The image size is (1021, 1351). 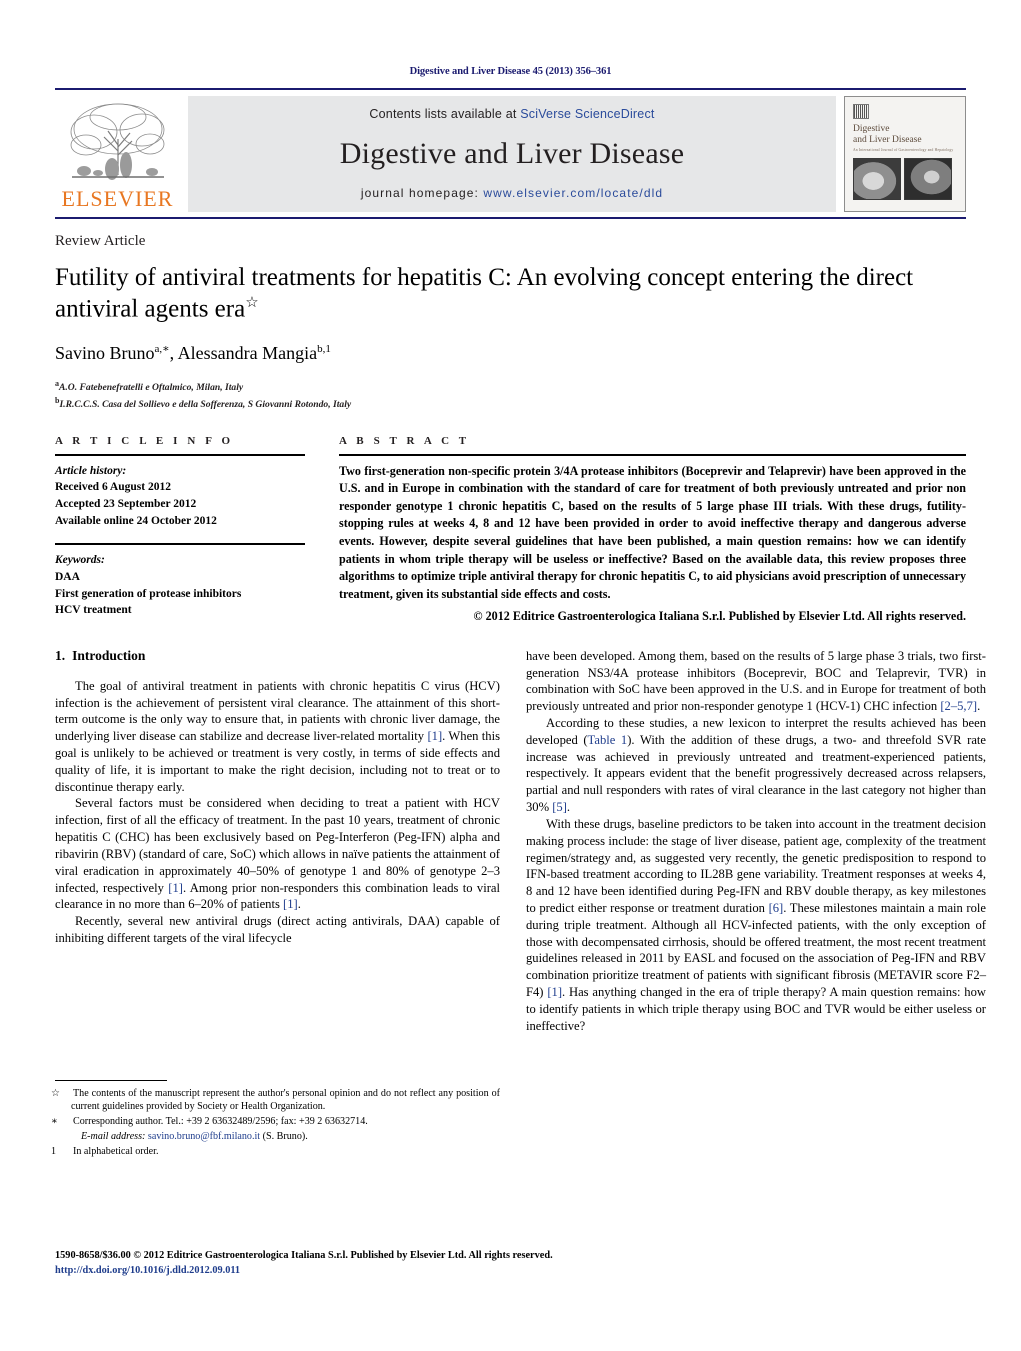 What do you see at coordinates (117, 141) in the screenshot?
I see `elsevier-tree-icon` at bounding box center [117, 141].